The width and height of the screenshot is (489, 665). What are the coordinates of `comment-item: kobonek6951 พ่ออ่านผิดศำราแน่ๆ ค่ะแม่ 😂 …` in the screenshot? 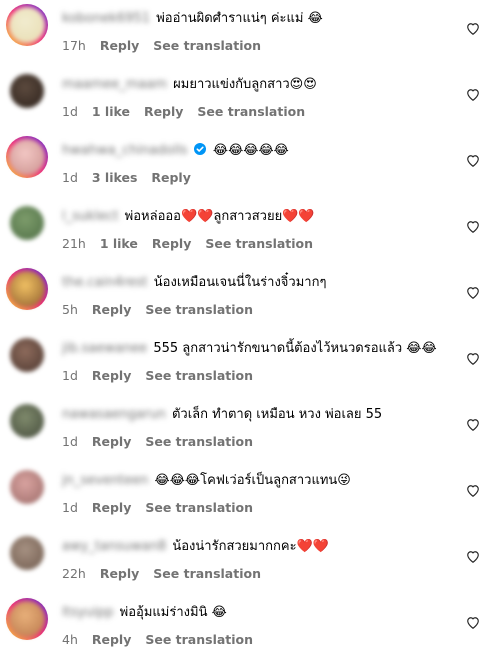 It's located at (244, 33).